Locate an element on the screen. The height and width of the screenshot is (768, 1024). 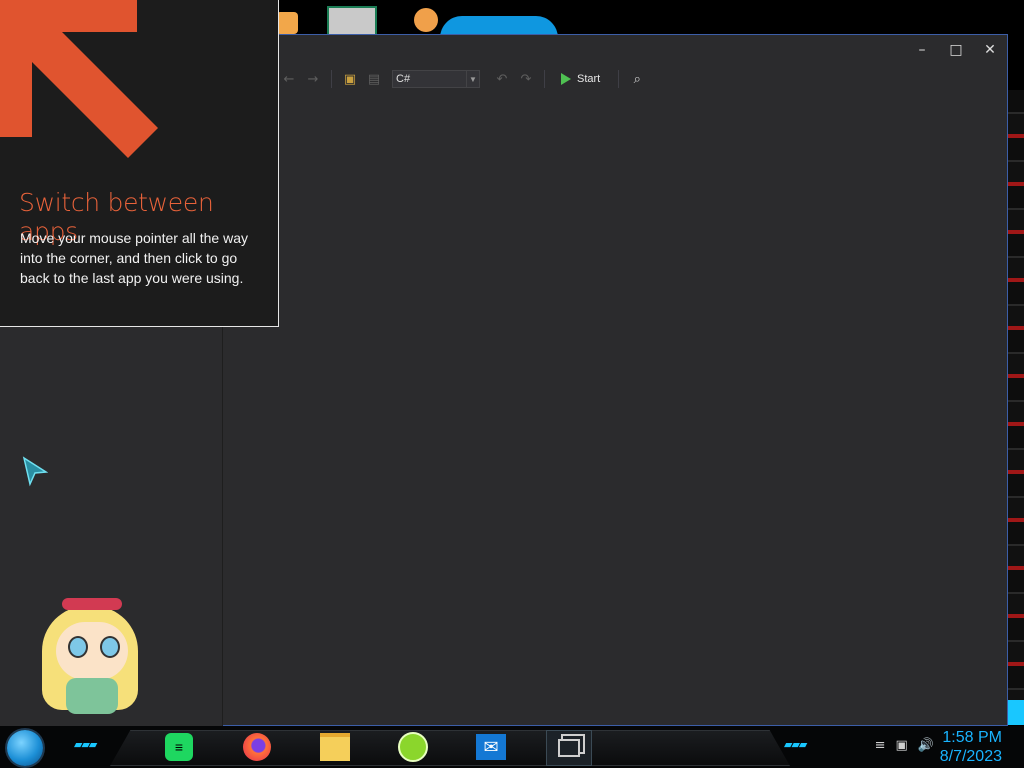
network-icon: ▣ is located at coordinates (902, 745).